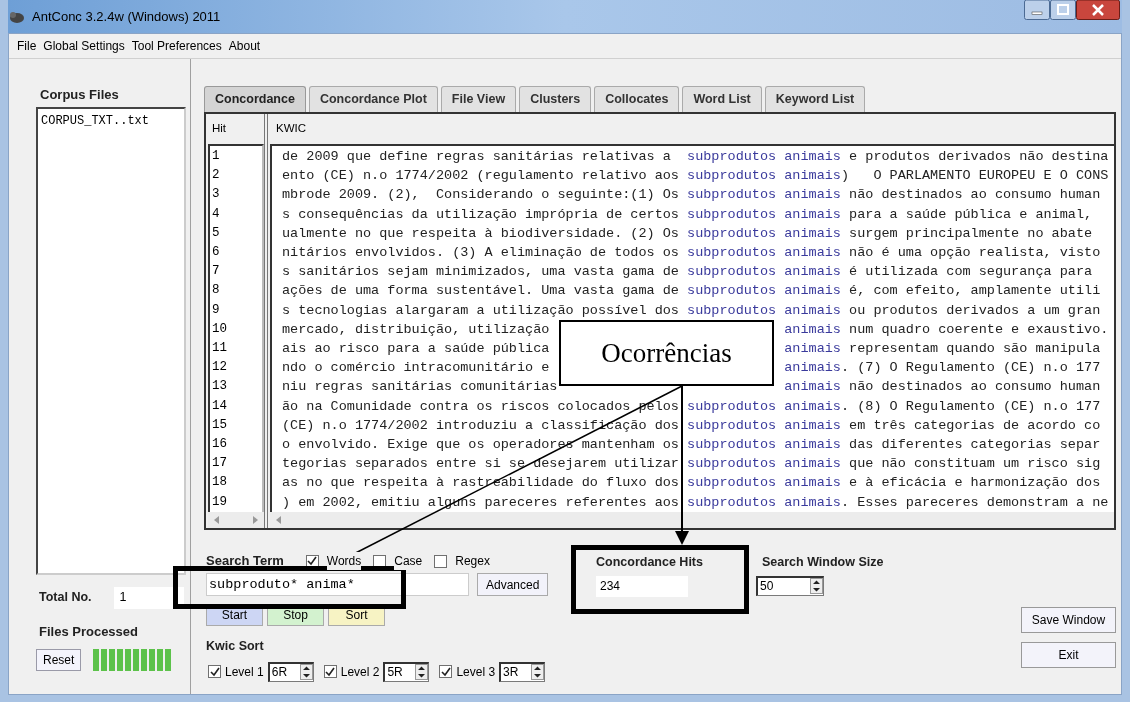 The width and height of the screenshot is (1130, 702). What do you see at coordinates (176, 46) in the screenshot?
I see `menu-item: Tool Preferences` at bounding box center [176, 46].